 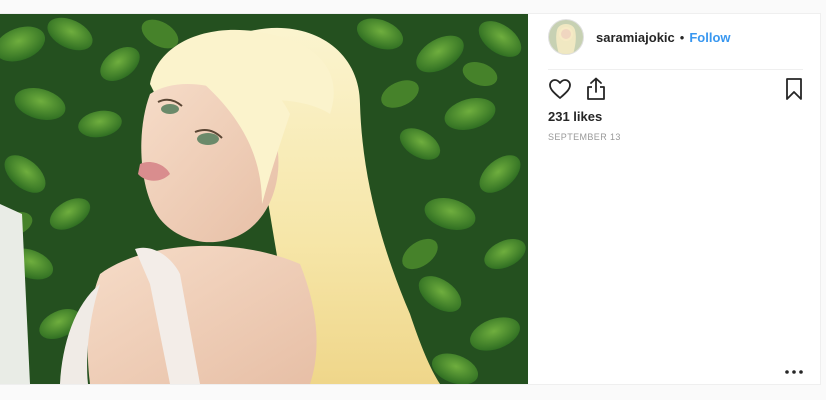 What do you see at coordinates (575, 116) in the screenshot?
I see `like-count: 231 likes` at bounding box center [575, 116].